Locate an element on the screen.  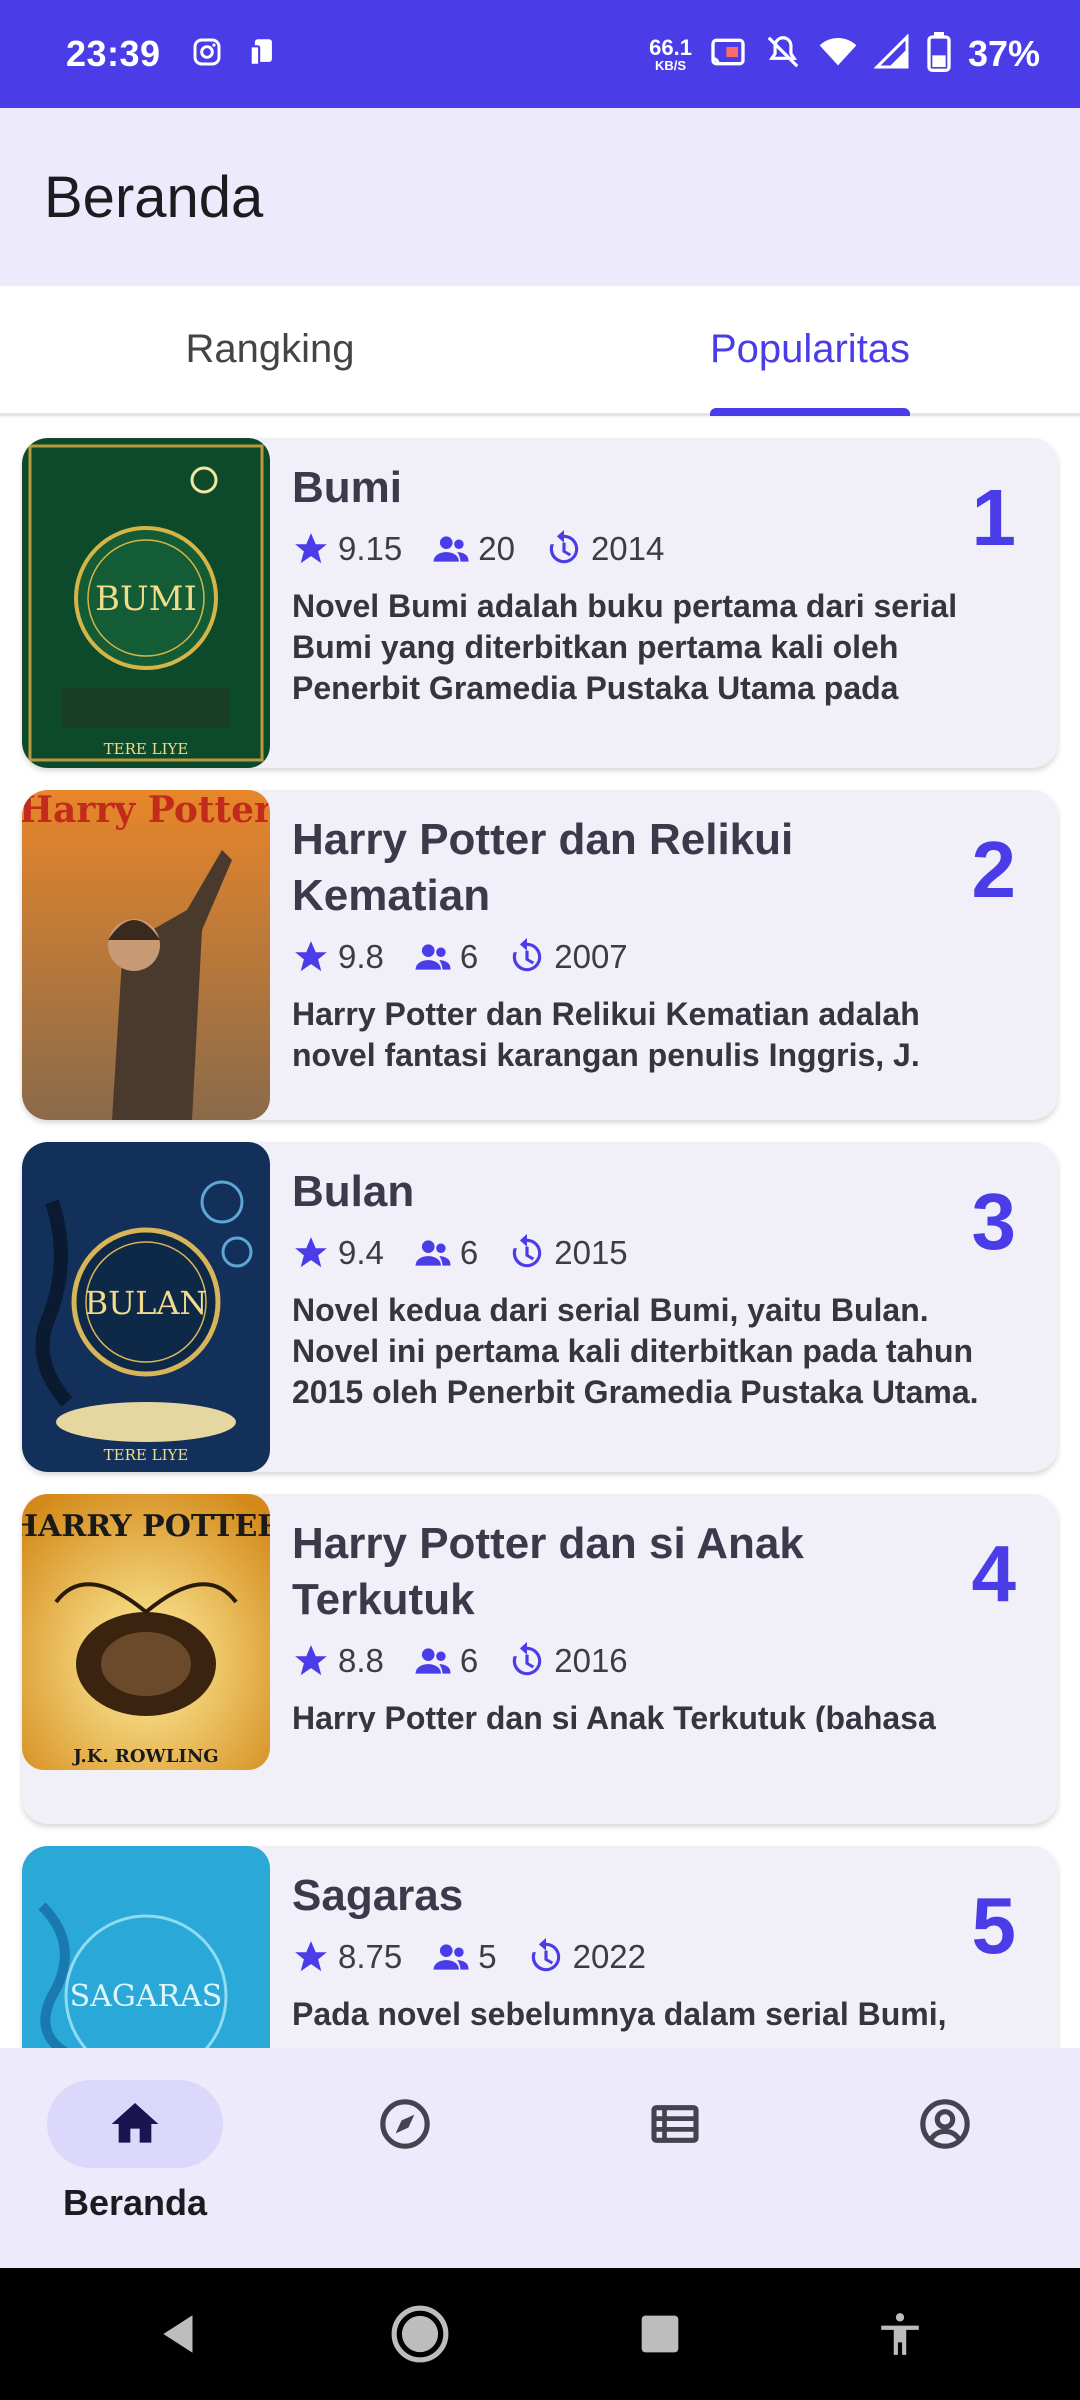
svg-text: BUMI is located at coordinates (146, 599).